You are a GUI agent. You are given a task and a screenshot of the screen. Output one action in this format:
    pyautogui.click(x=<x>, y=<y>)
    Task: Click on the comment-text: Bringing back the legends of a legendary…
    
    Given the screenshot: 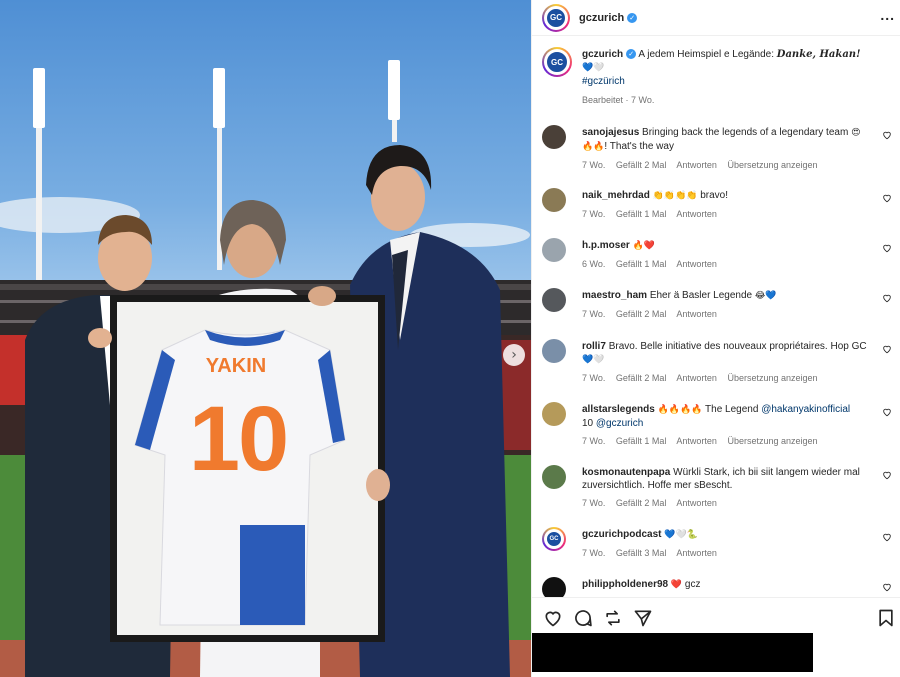 What is the action you would take?
    pyautogui.click(x=745, y=132)
    